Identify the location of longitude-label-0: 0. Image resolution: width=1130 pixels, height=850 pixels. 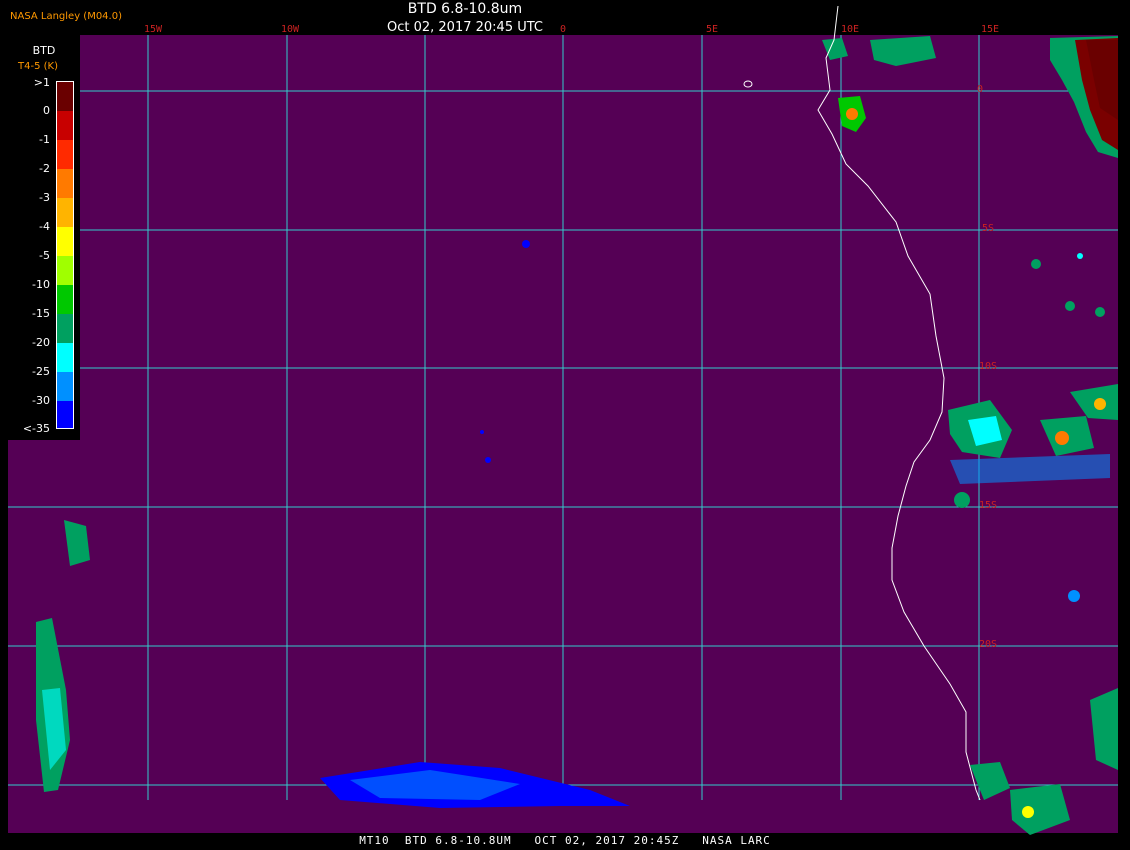
(563, 29).